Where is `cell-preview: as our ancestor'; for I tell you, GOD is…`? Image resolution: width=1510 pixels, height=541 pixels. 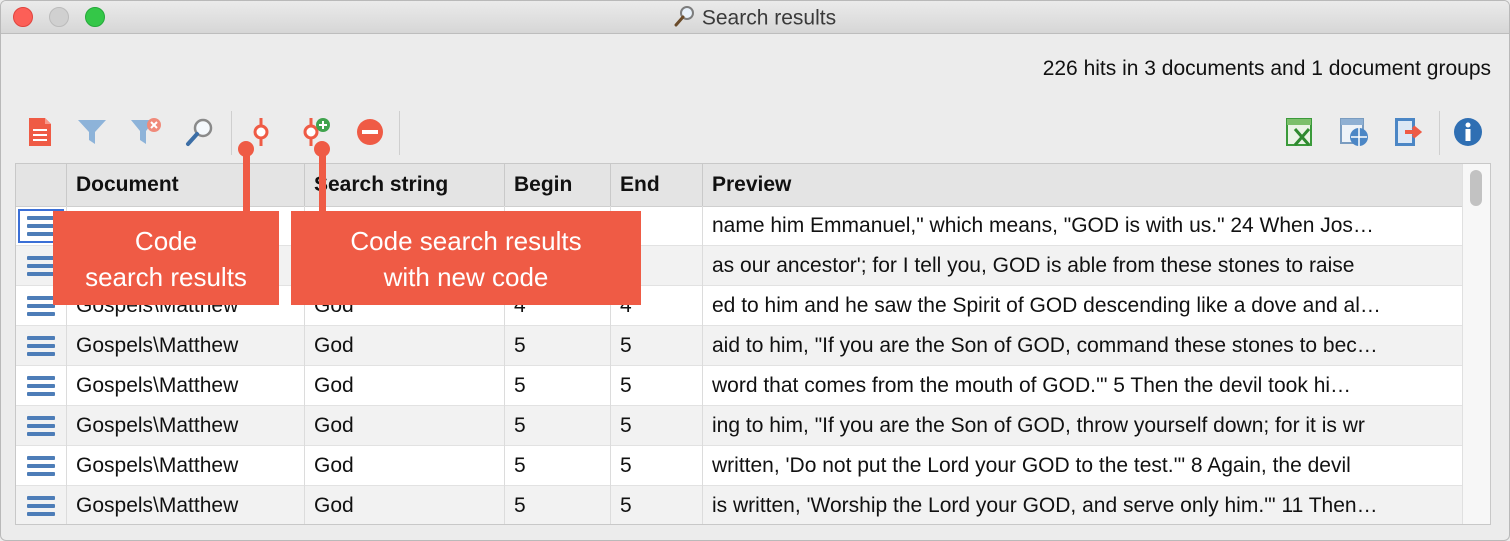
cell-preview: as our ancestor'; for I tell you, GOD is… is located at coordinates (1033, 265).